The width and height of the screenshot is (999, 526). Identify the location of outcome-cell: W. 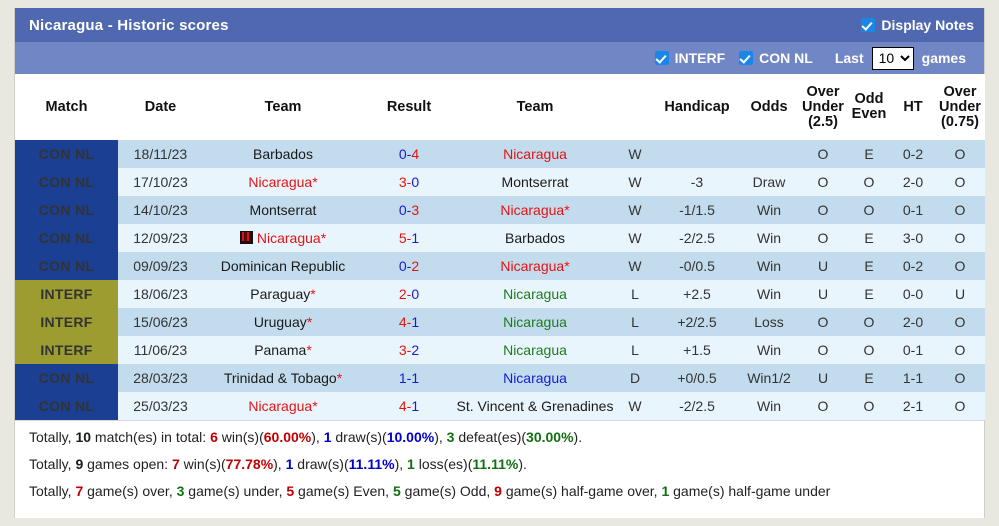
(635, 210).